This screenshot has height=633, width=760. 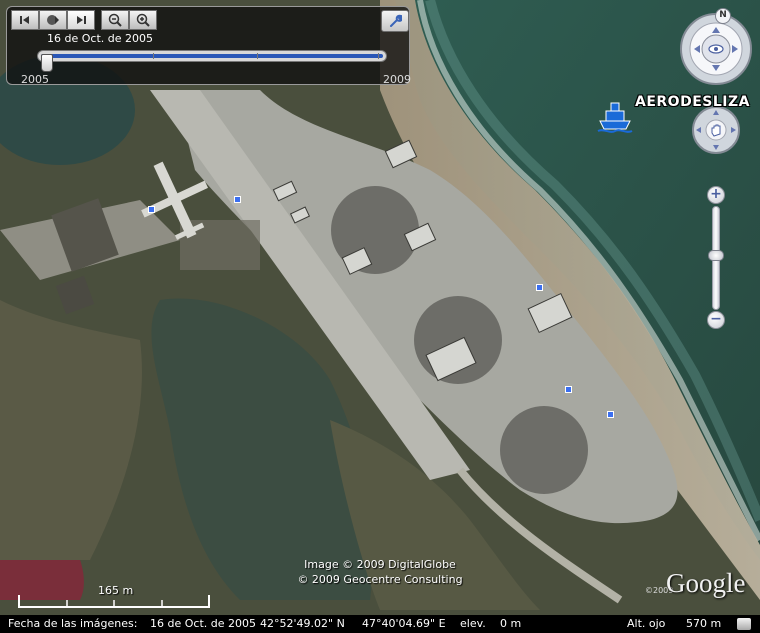 I want to click on go-forward-icon, so click(x=81, y=20).